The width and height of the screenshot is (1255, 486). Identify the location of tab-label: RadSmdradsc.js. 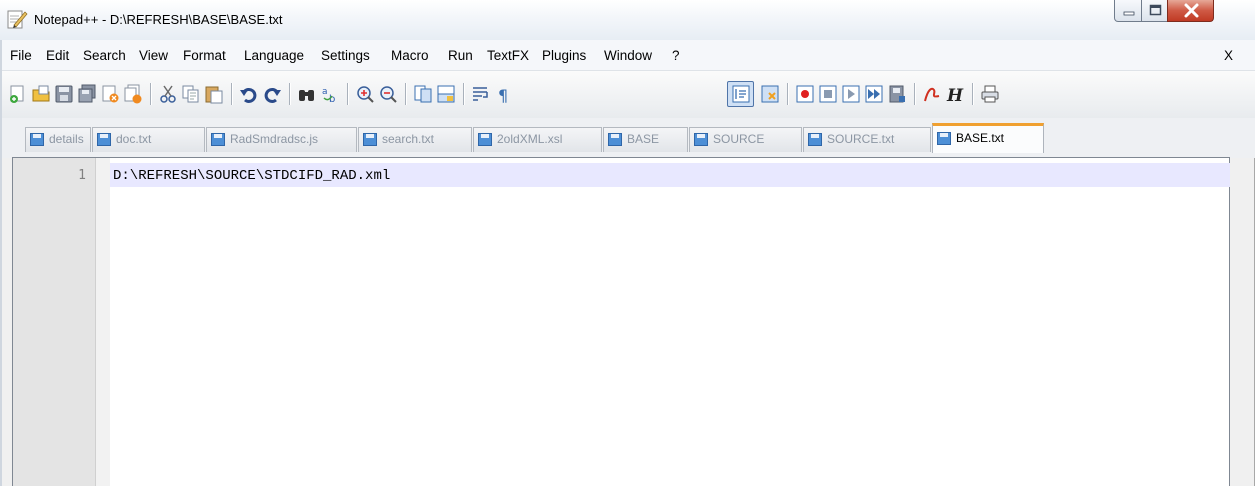
(274, 139).